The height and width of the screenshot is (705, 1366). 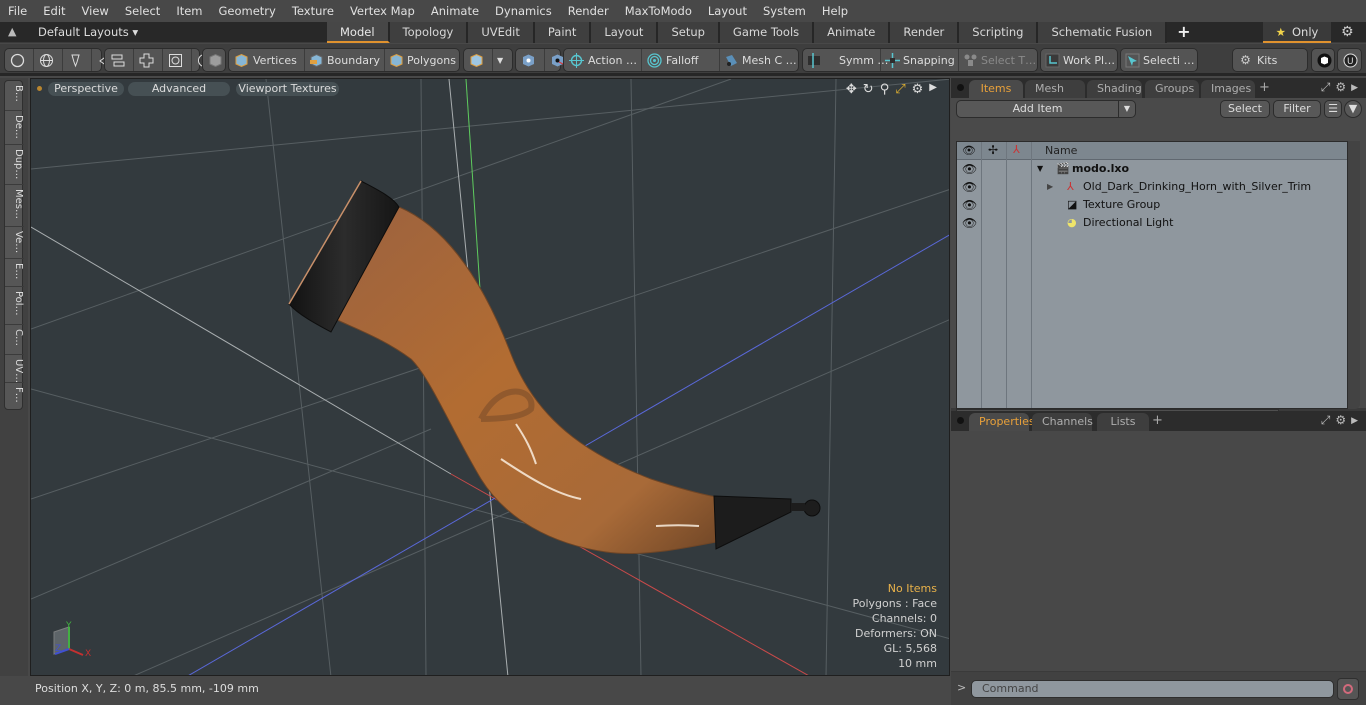 I want to click on tab-setup: Setup, so click(x=689, y=32).